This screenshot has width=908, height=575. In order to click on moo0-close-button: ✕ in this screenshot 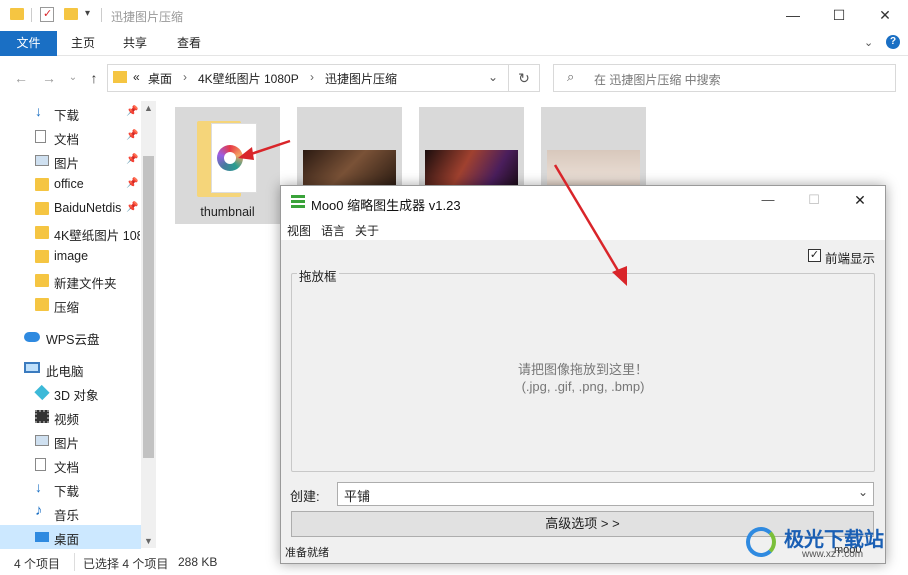, I will do `click(860, 200)`.